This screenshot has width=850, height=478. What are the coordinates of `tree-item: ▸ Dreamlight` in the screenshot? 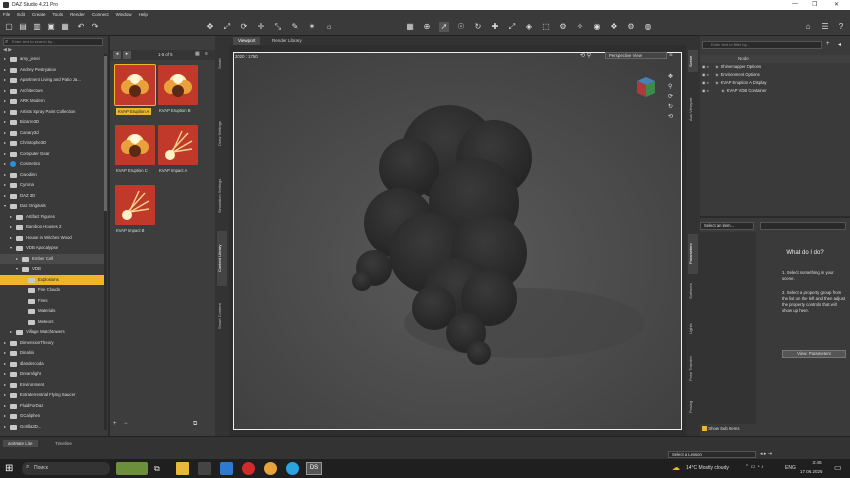 It's located at (52, 374).